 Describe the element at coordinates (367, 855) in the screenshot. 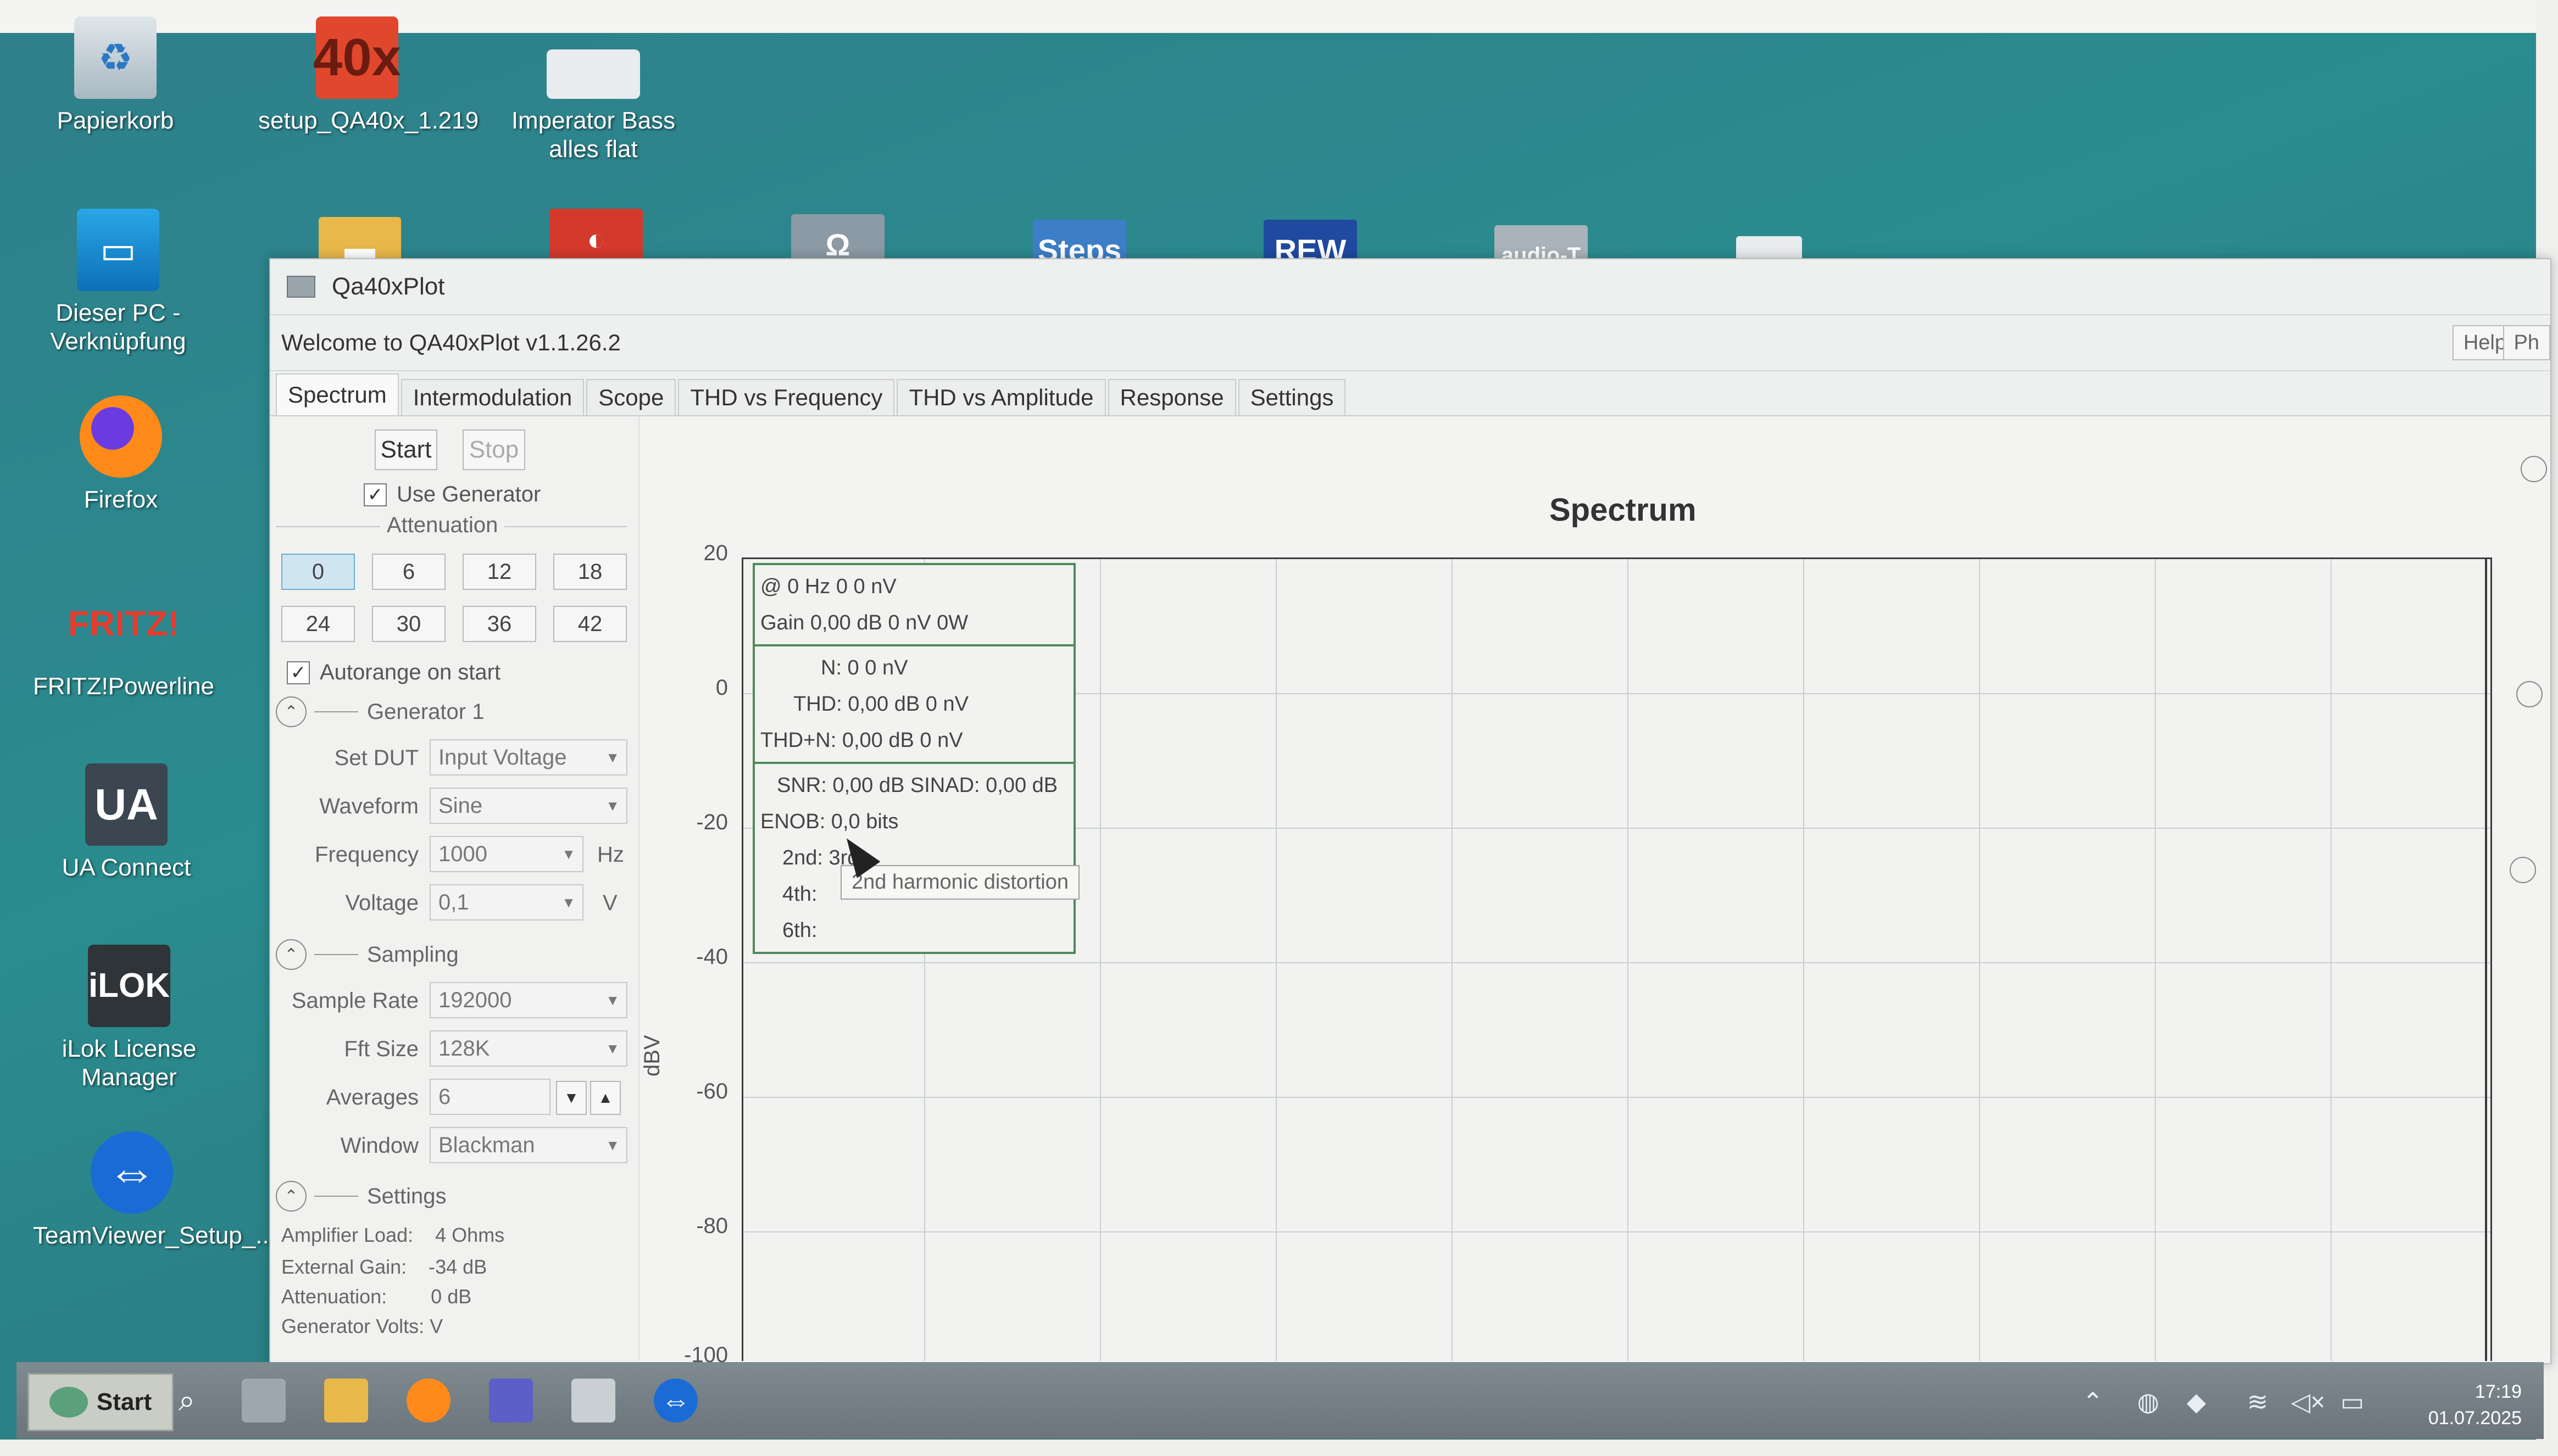

I see `frequency-label: Frequency` at that location.